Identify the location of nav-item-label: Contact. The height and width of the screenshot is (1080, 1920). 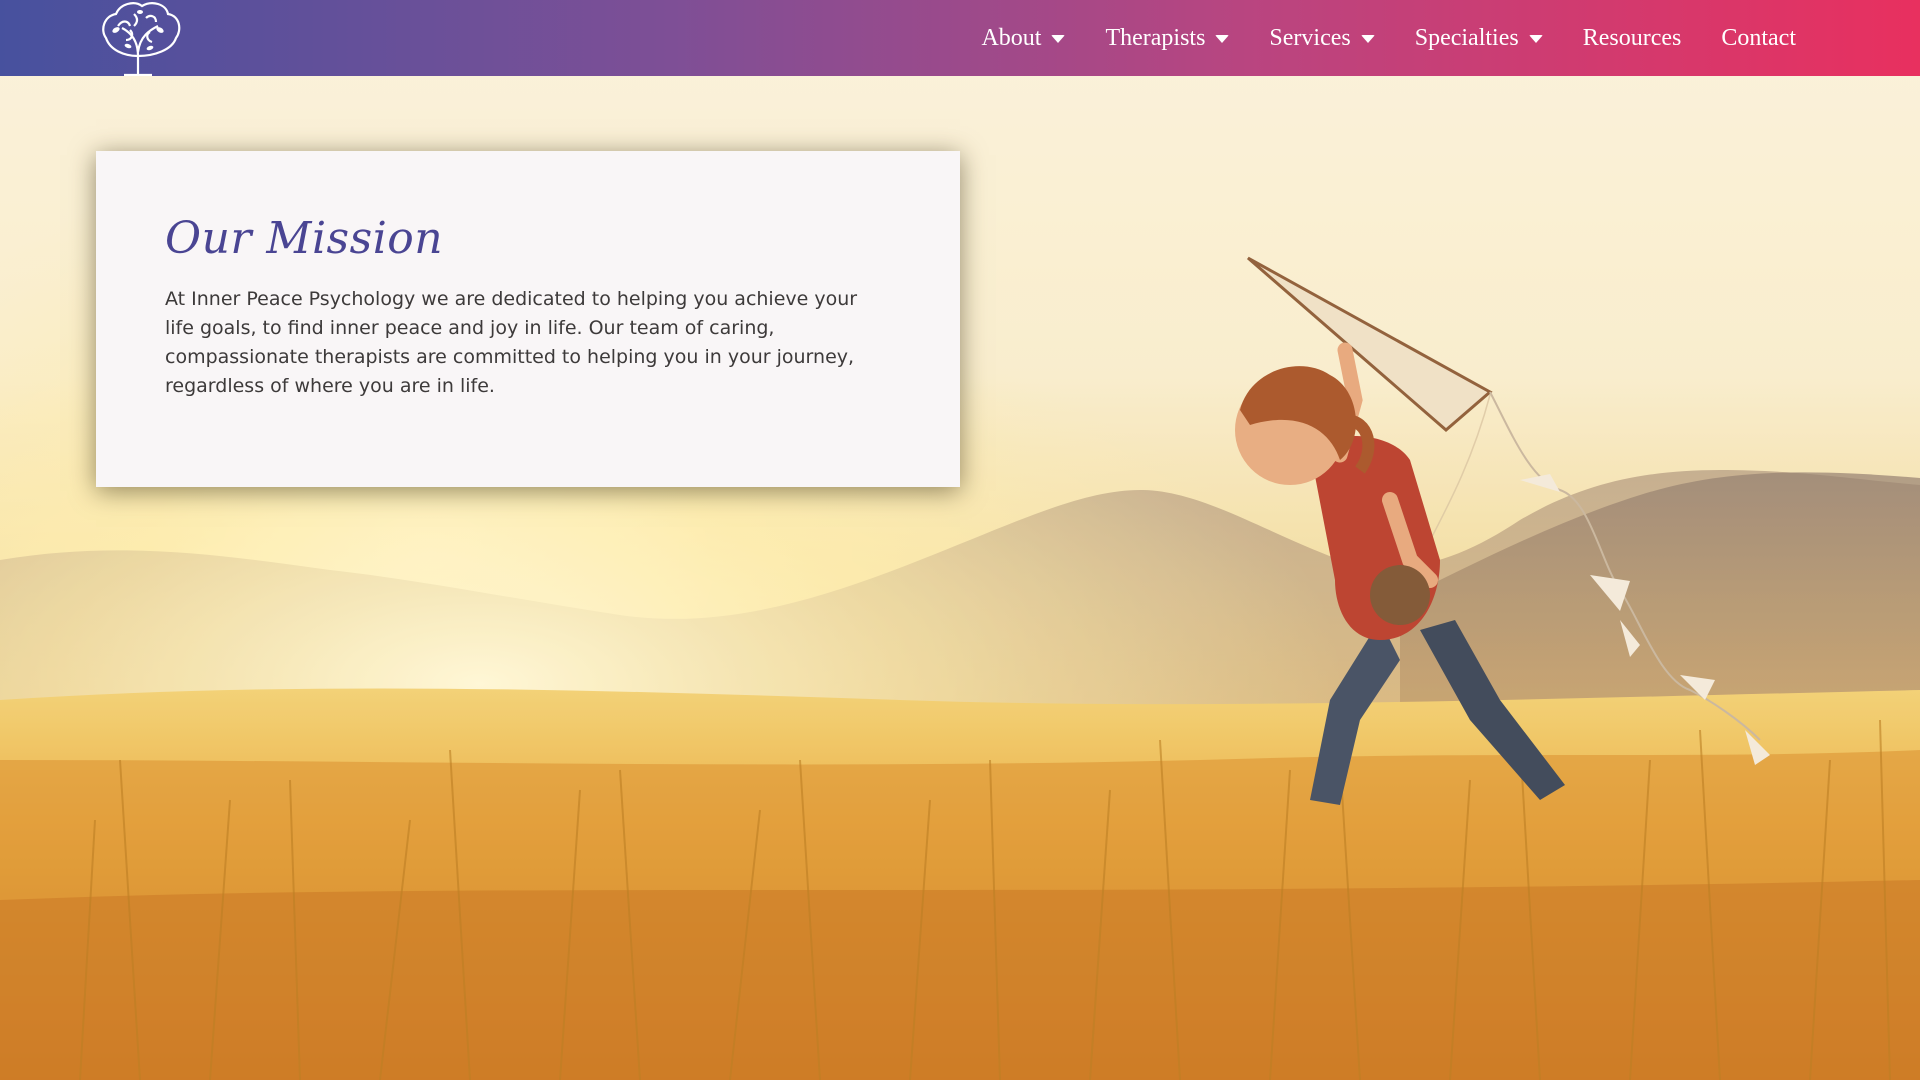
(1758, 37).